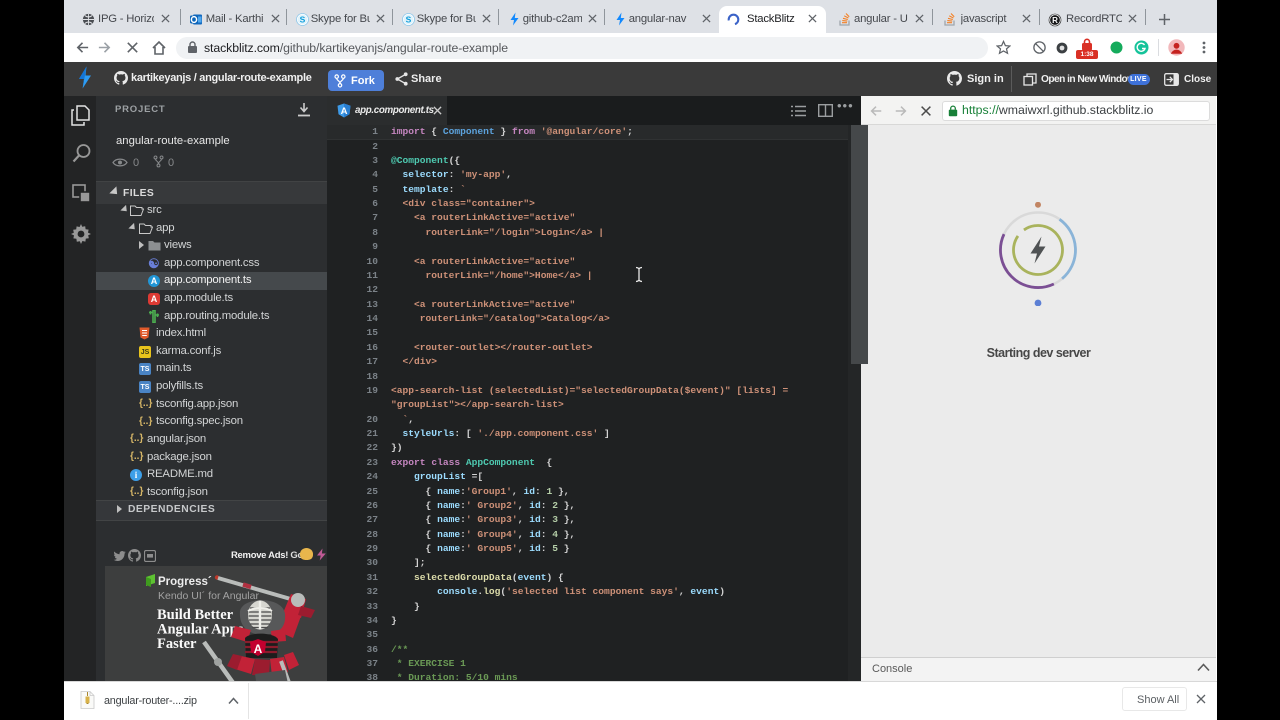  What do you see at coordinates (185, 582) in the screenshot?
I see `svg-text: Progress´` at bounding box center [185, 582].